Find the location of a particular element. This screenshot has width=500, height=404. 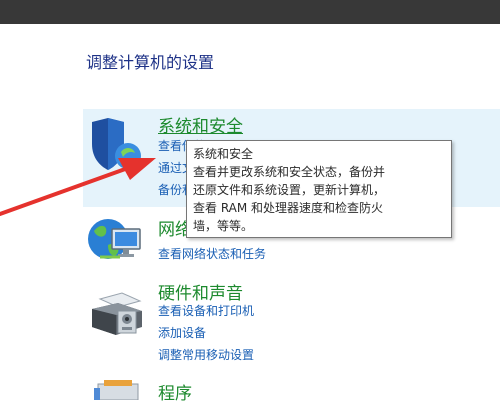

tooltip-line: 系统和安全 is located at coordinates (223, 154).